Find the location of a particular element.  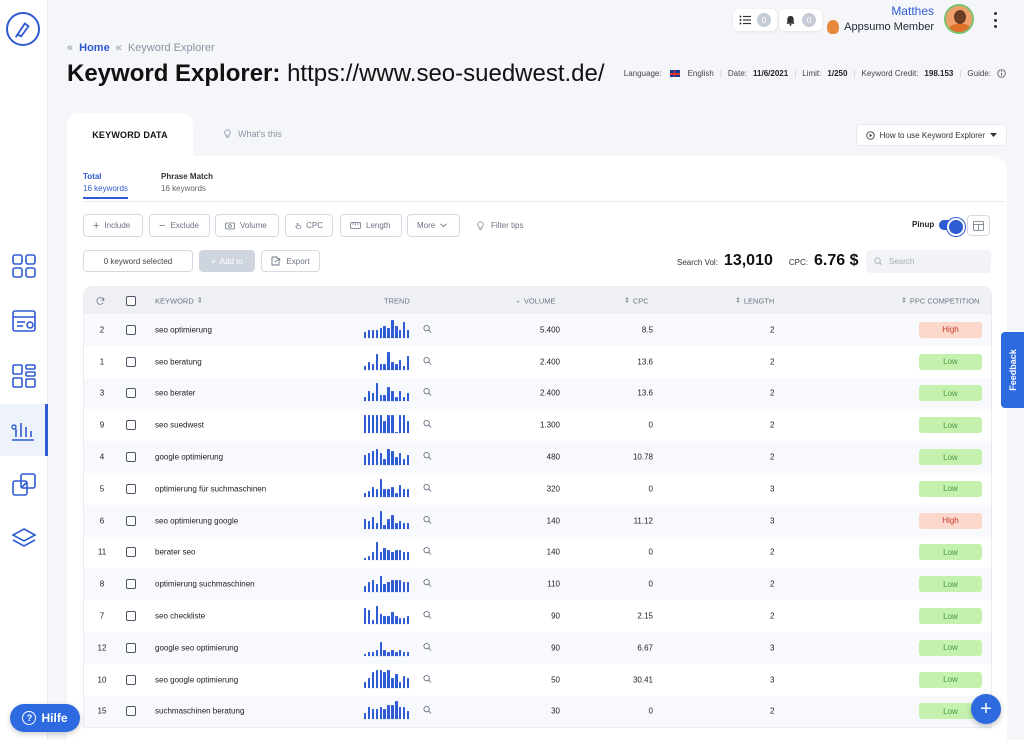

table-row: 2 seo optimierung 5.400 8.5 2 High is located at coordinates (537, 330).